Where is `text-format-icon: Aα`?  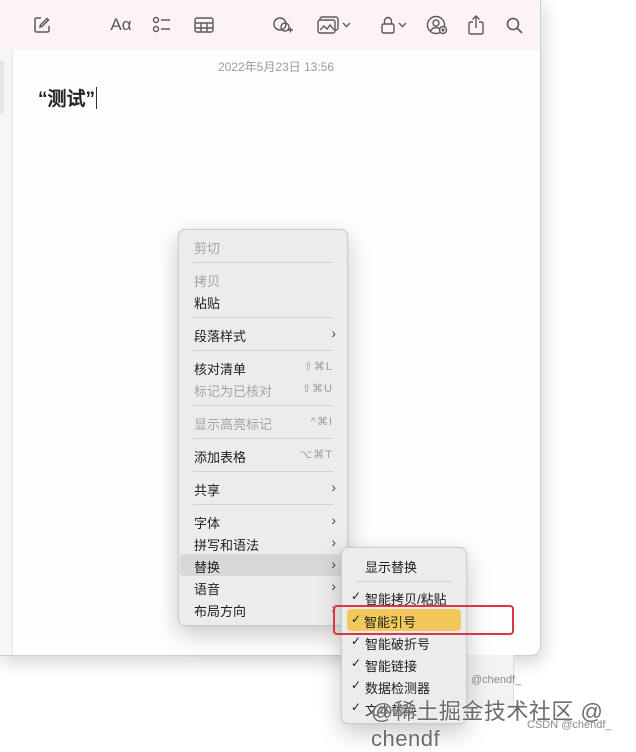
text-format-icon: Aα is located at coordinates (121, 25).